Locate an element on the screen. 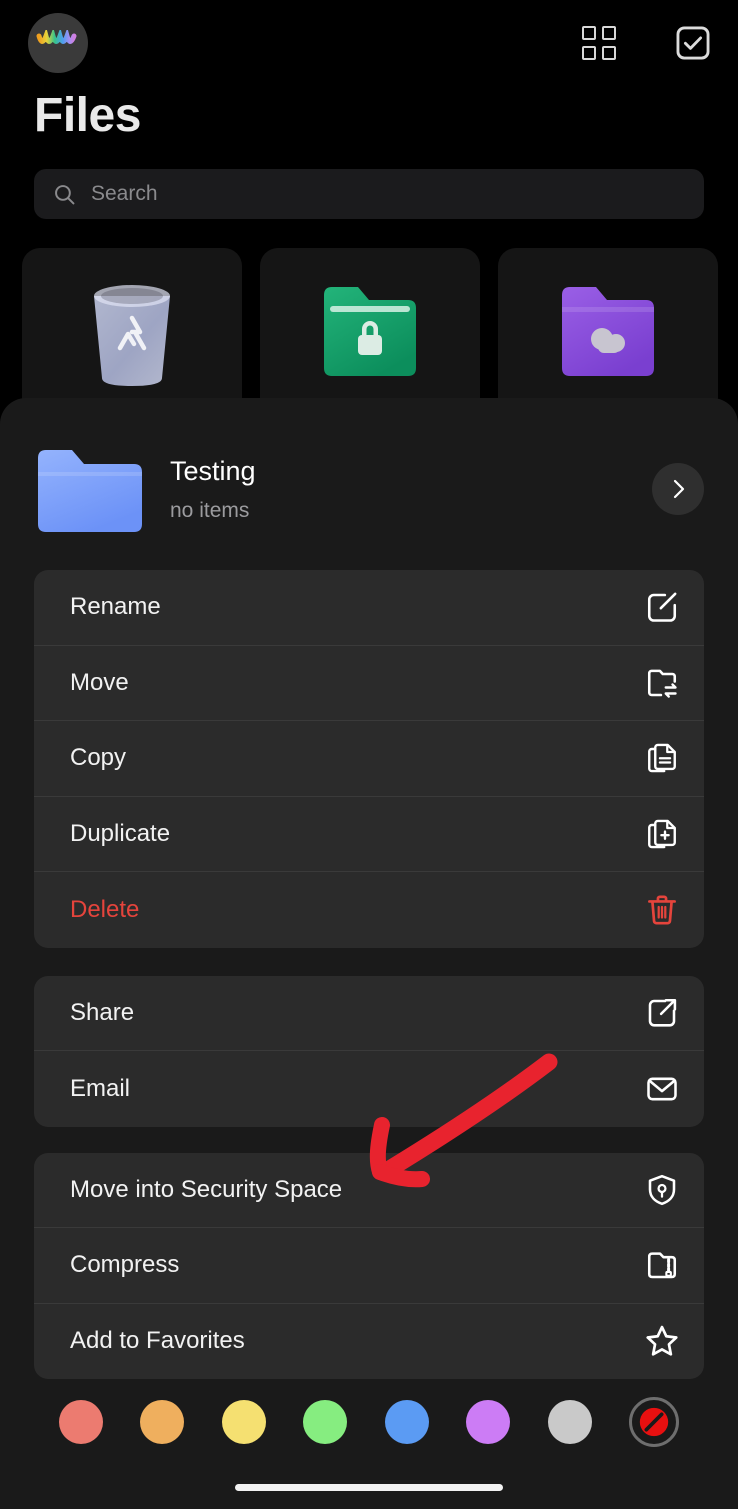 The image size is (738, 1509). share-icon is located at coordinates (662, 1013).